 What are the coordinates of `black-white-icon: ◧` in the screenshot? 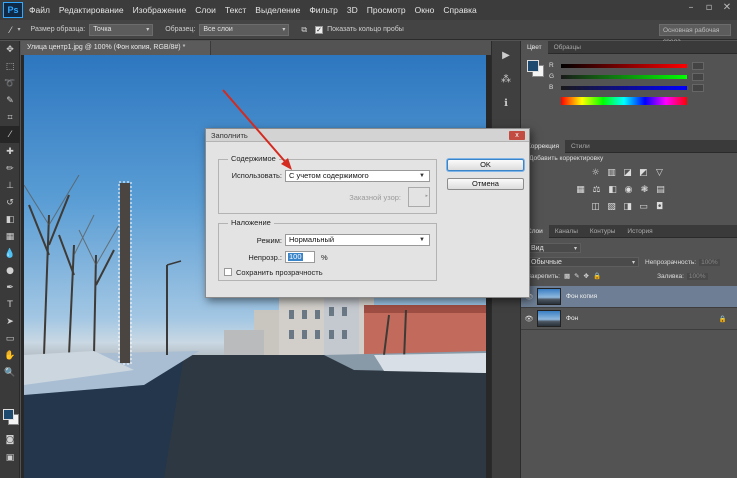 It's located at (612, 190).